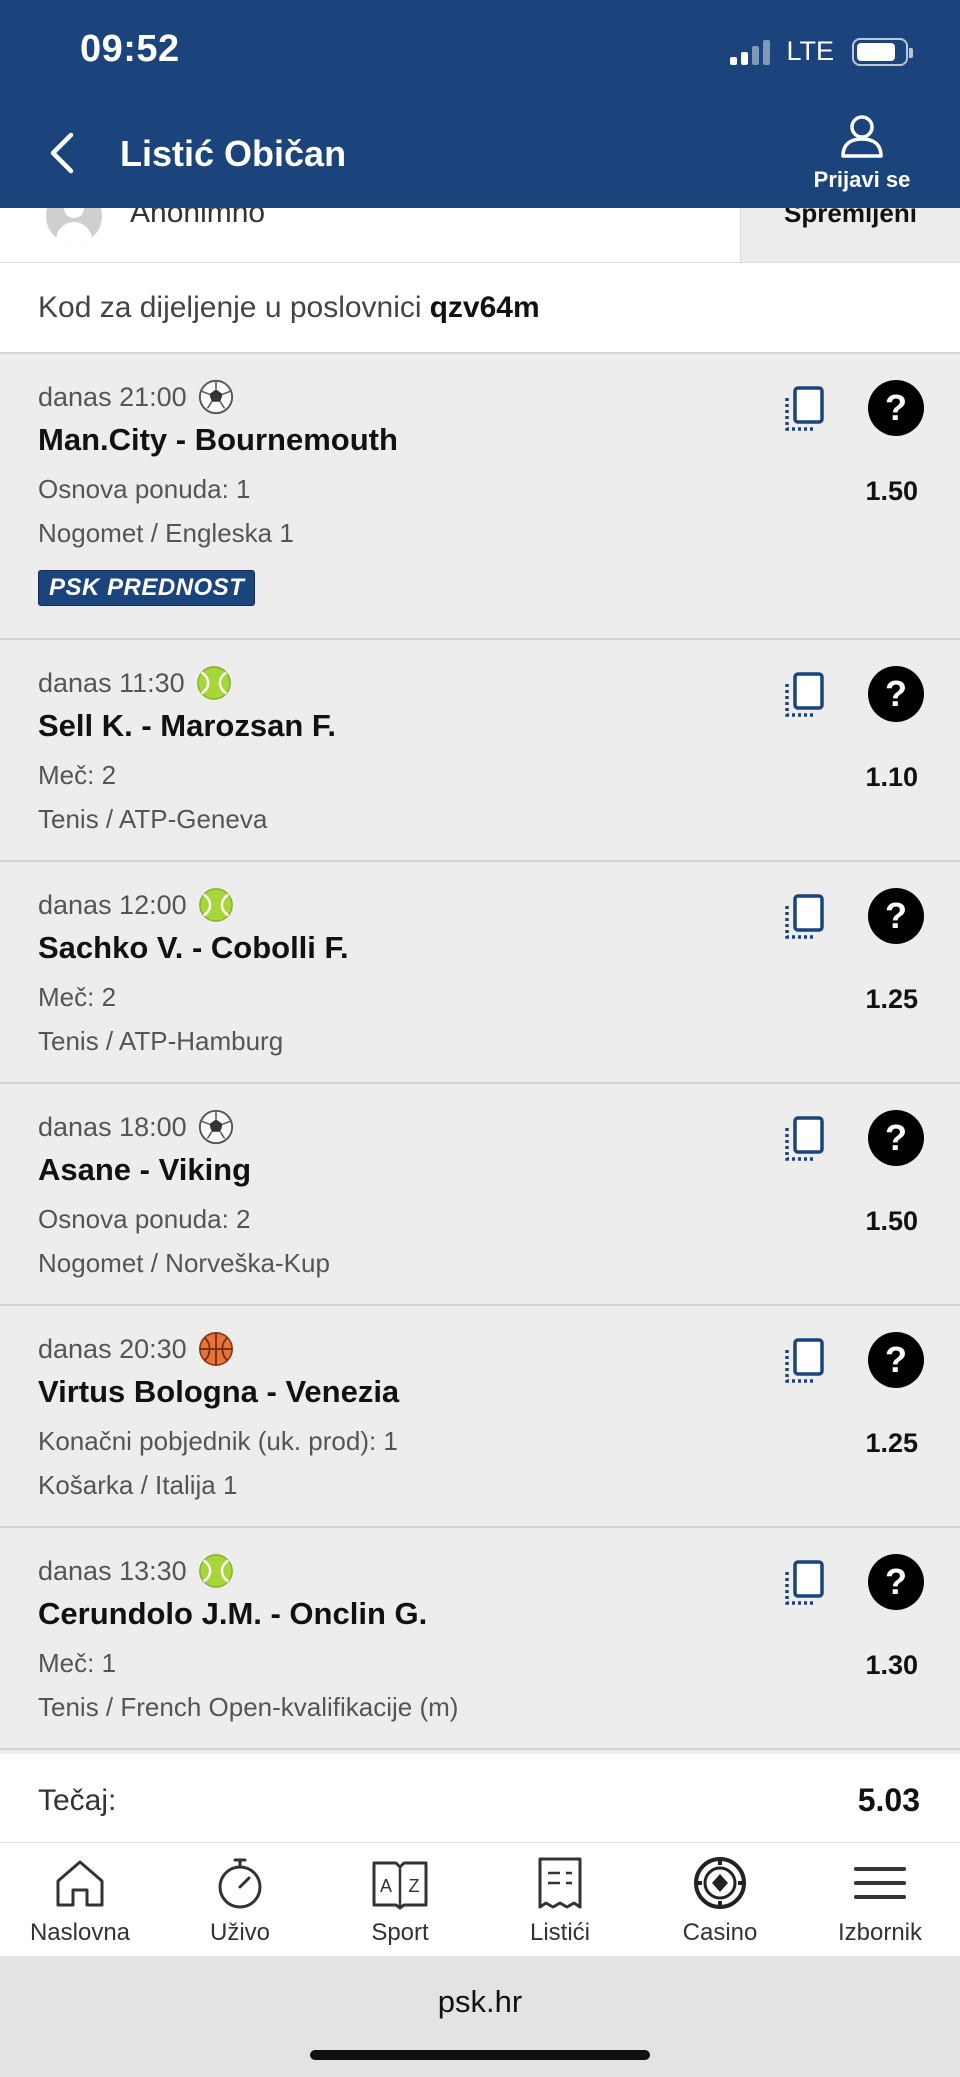 Image resolution: width=960 pixels, height=2077 pixels. I want to click on bet-market: Meč: 1, so click(77, 1663).